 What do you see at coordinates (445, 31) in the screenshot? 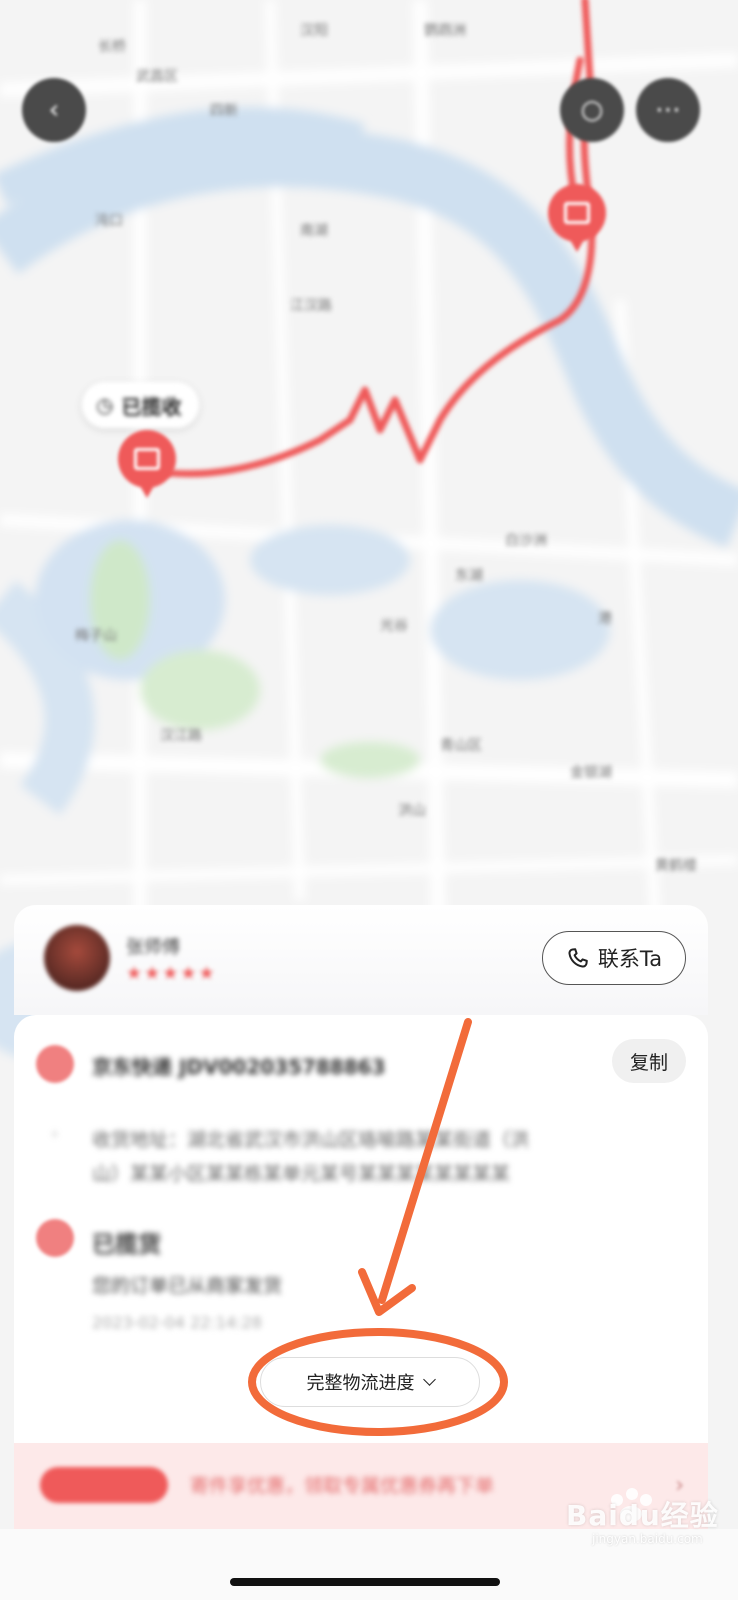
I see `map-label: 鹦鹉洲` at bounding box center [445, 31].